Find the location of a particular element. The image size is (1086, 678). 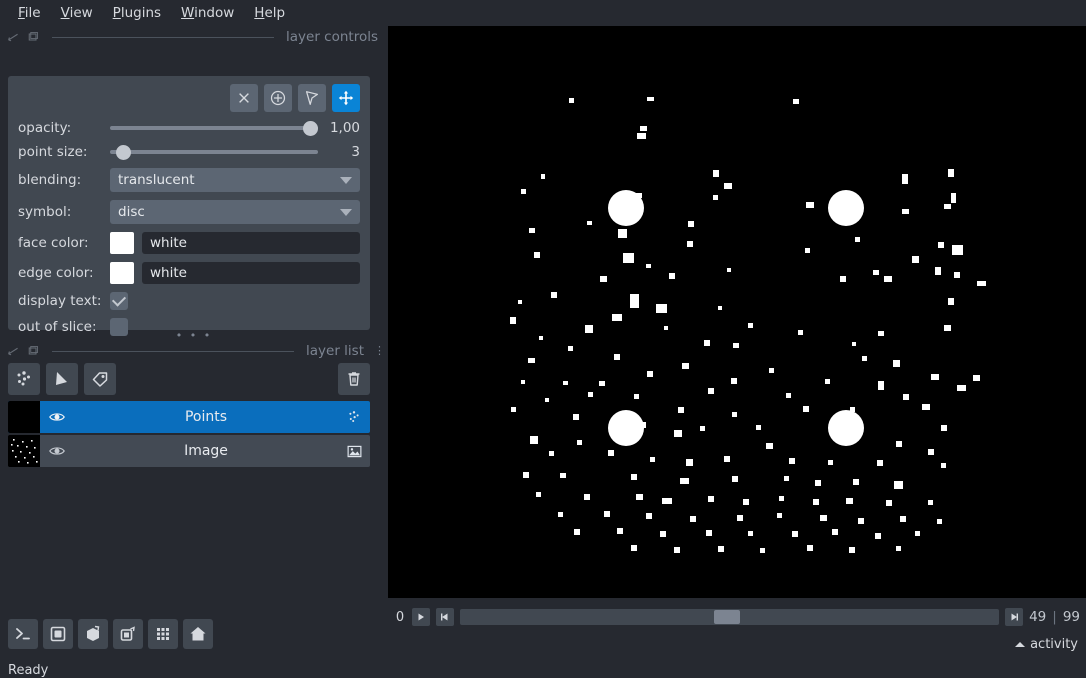

layer-name-image: Image is located at coordinates (206, 451).